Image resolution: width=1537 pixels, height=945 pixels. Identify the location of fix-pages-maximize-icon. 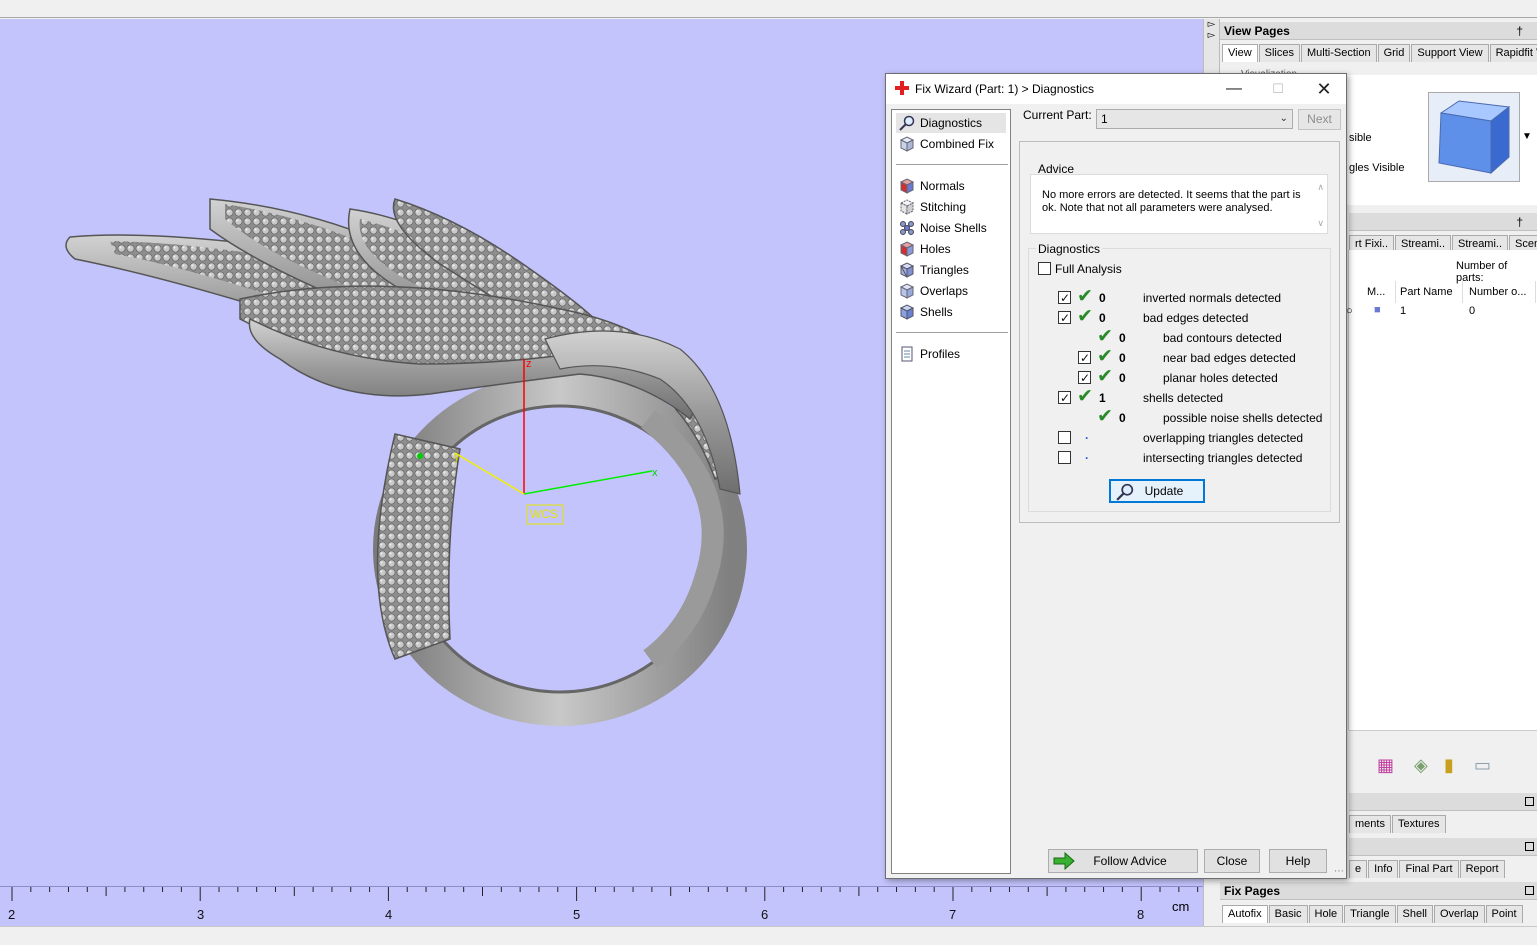
(1529, 890).